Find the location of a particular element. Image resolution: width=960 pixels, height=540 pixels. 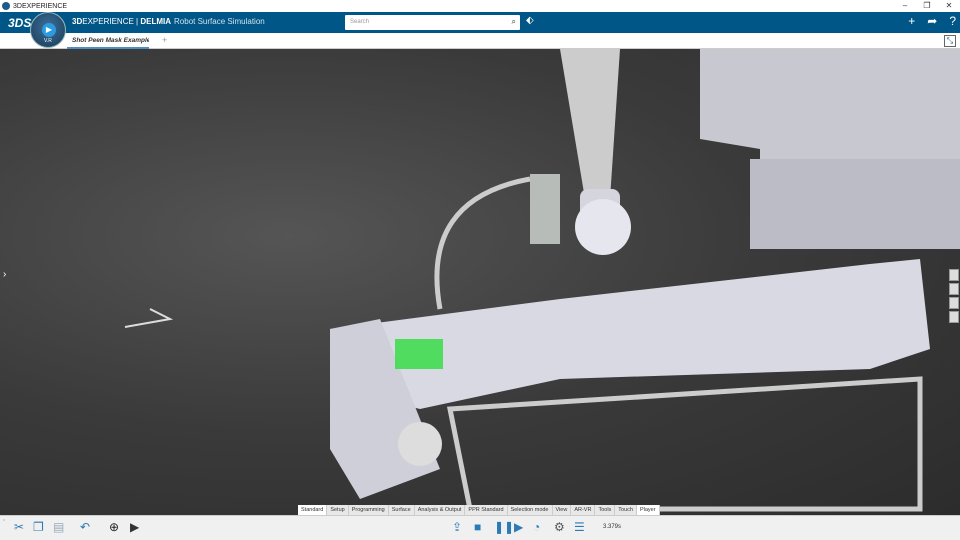

maximize-button: ❐ is located at coordinates (927, 6).